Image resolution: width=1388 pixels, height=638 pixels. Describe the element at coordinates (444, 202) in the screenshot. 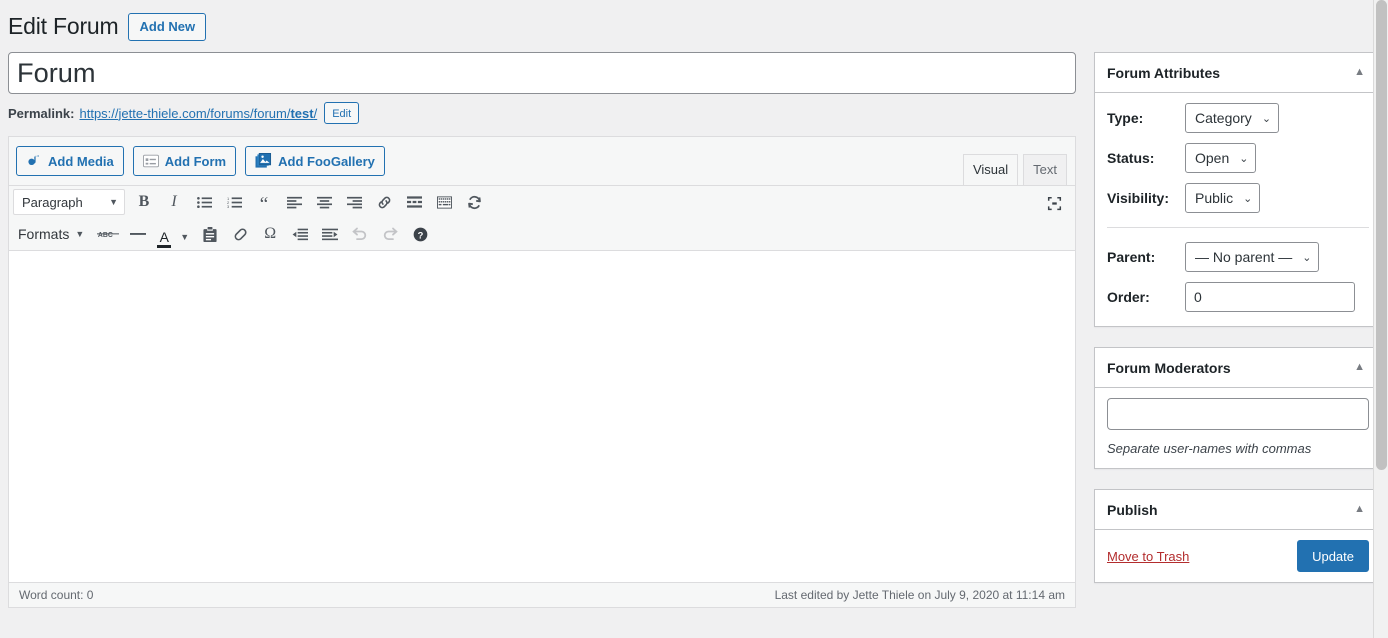

I see `keyboard-shortcuts-icon` at that location.